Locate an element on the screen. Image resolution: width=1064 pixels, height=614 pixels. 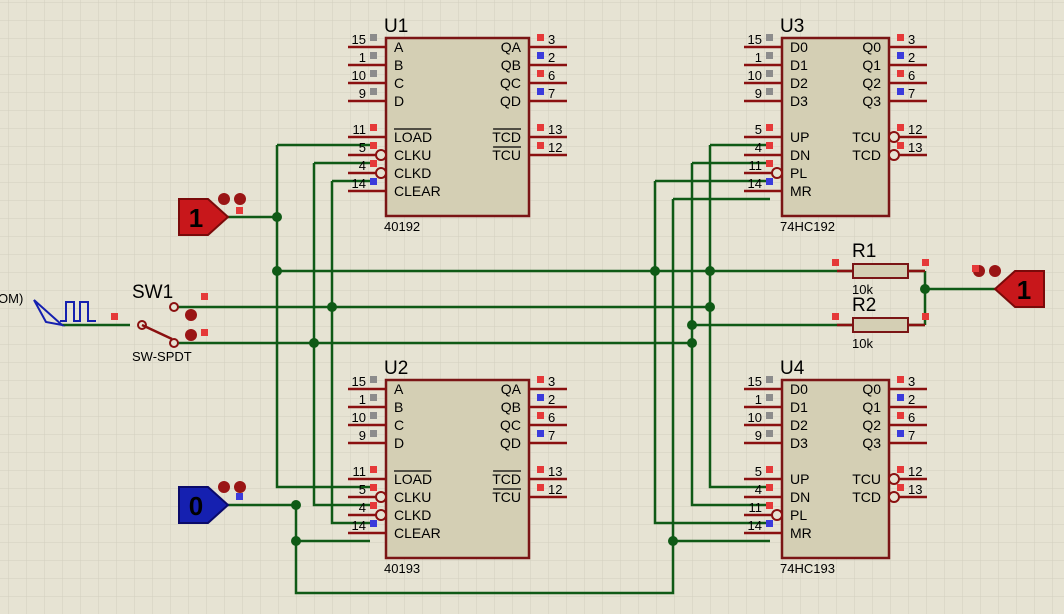
pin-label: Q3 is located at coordinates (871, 443).